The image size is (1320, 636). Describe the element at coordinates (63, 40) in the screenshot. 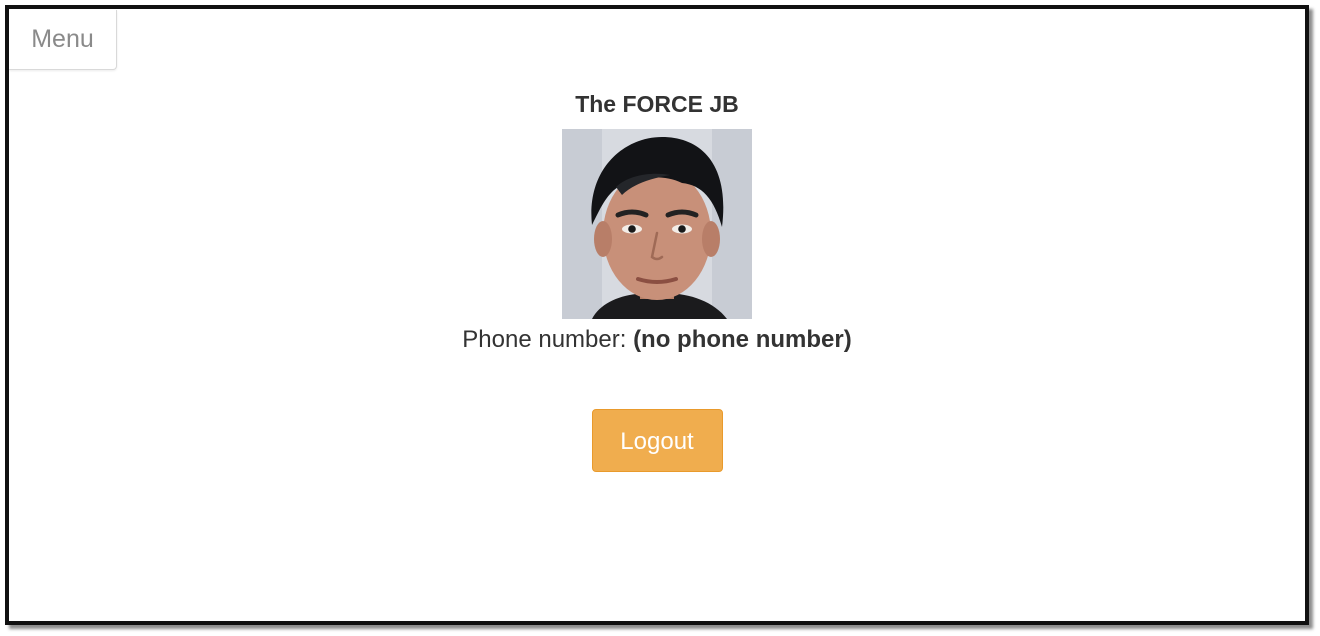

I see `menu-button: Menu` at that location.